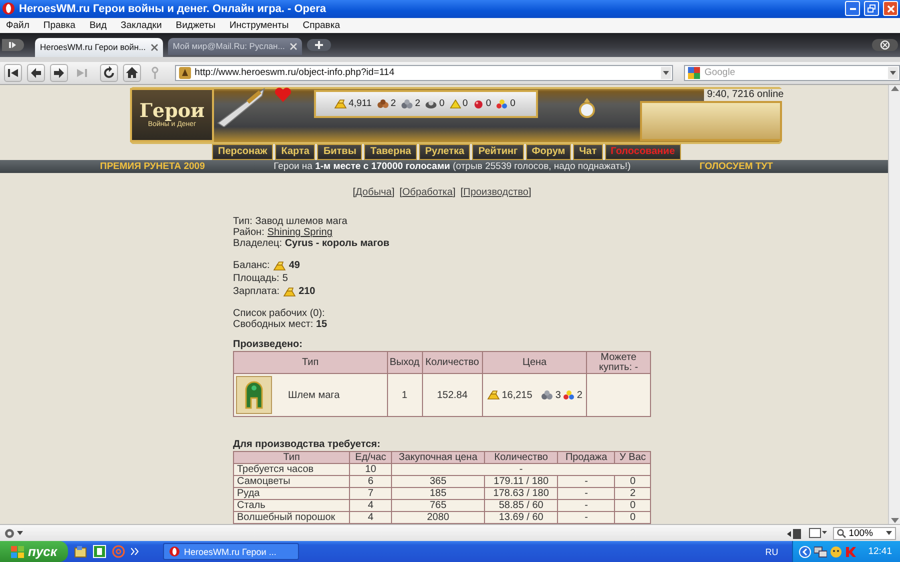 This screenshot has height=562, width=900. What do you see at coordinates (455, 103) in the screenshot?
I see `sulfur-icon` at bounding box center [455, 103].